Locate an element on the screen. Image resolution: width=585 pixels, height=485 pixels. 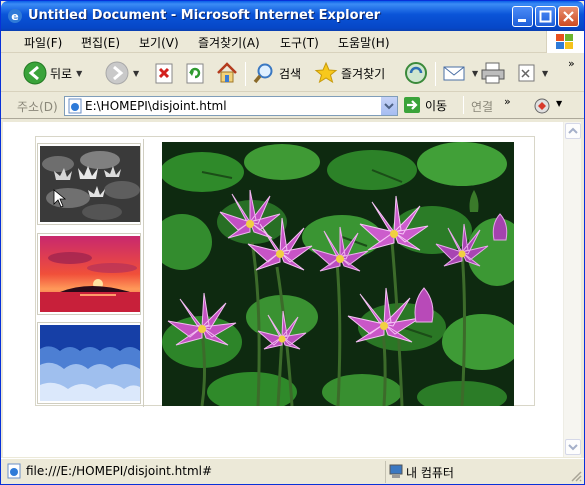
windows-flag-logo is located at coordinates (565, 42).